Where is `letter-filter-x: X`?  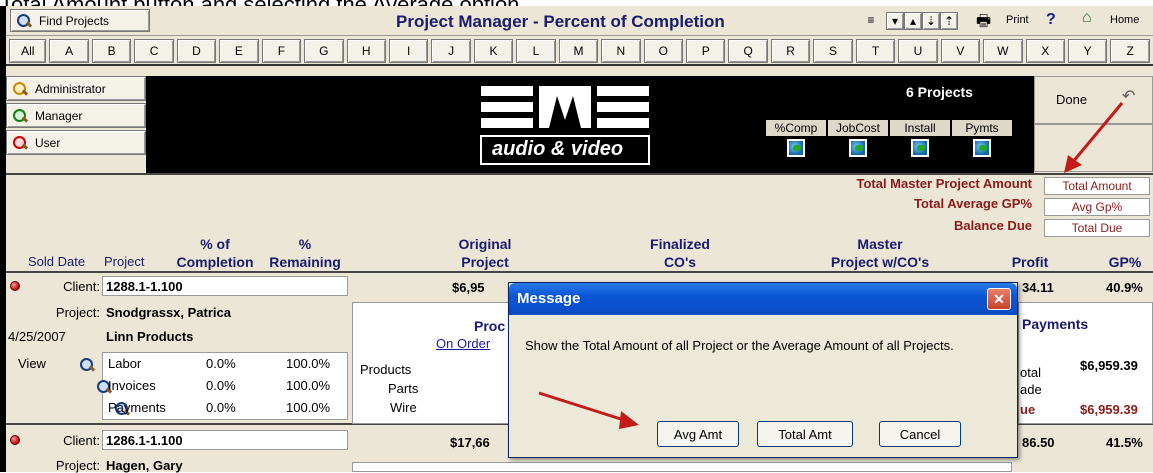
letter-filter-x: X is located at coordinates (1045, 51).